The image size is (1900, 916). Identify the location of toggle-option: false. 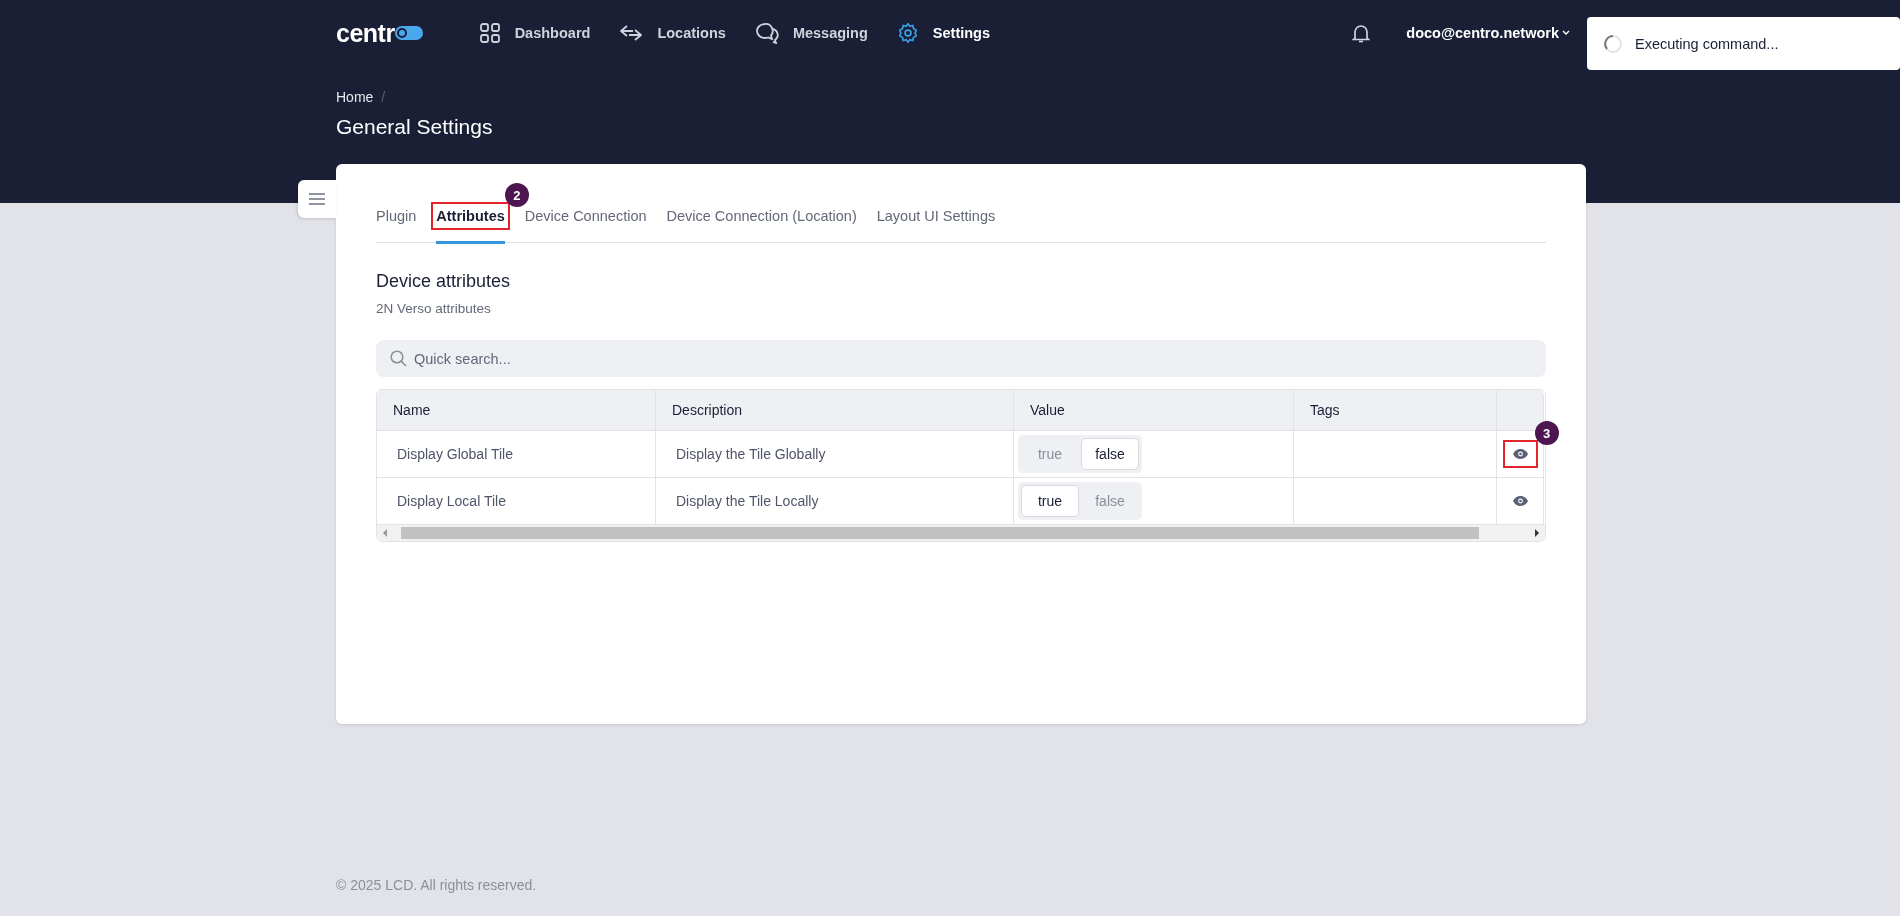
(1110, 454).